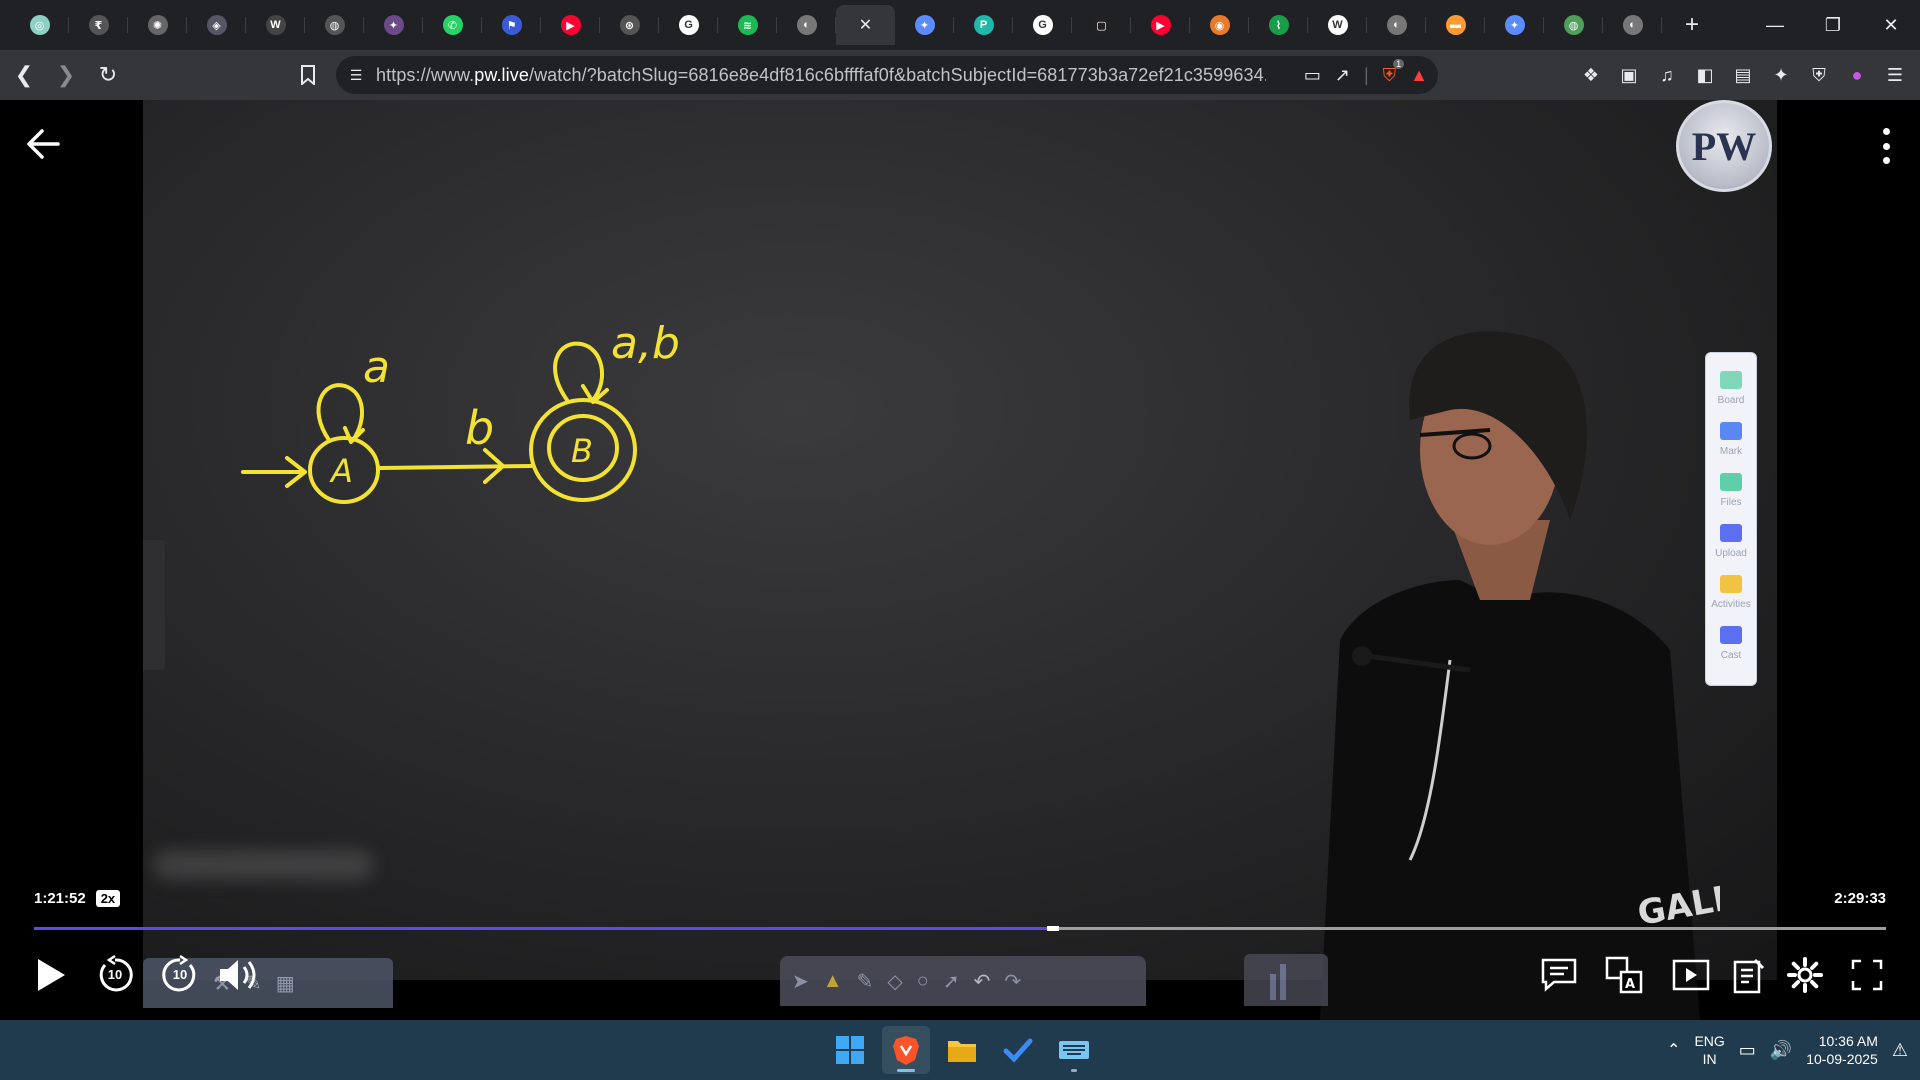  I want to click on browser-tab: ◎, so click(39, 25).